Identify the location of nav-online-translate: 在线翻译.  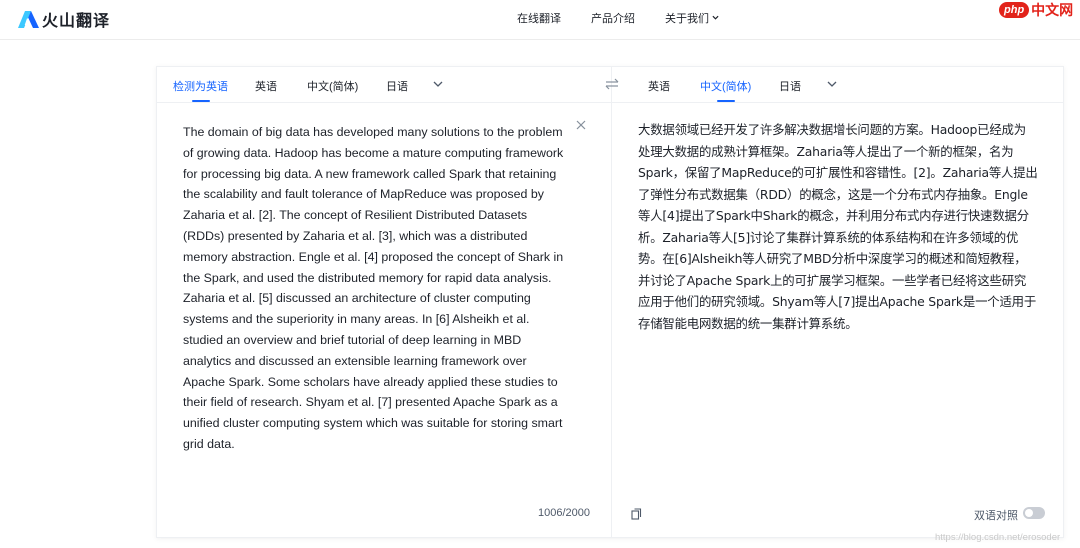
(539, 18).